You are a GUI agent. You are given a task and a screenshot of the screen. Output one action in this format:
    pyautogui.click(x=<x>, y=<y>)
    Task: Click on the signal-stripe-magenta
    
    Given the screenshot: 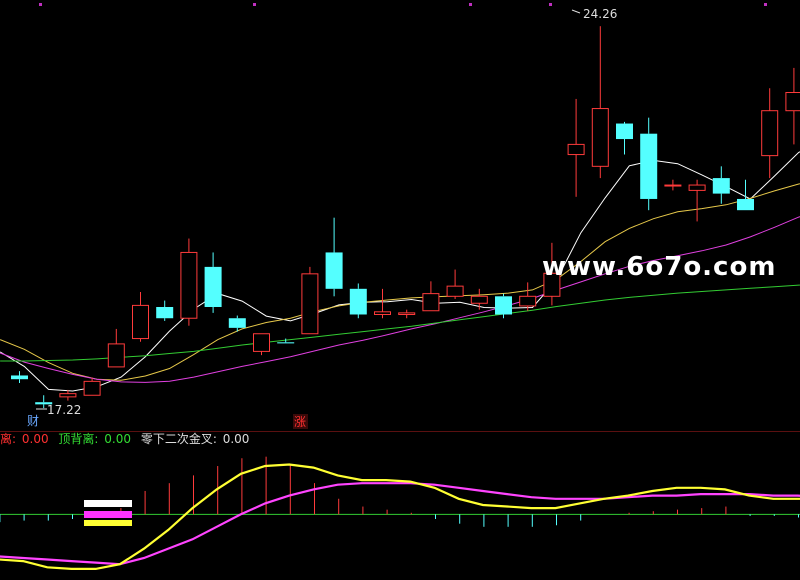 What is the action you would take?
    pyautogui.click(x=108, y=514)
    